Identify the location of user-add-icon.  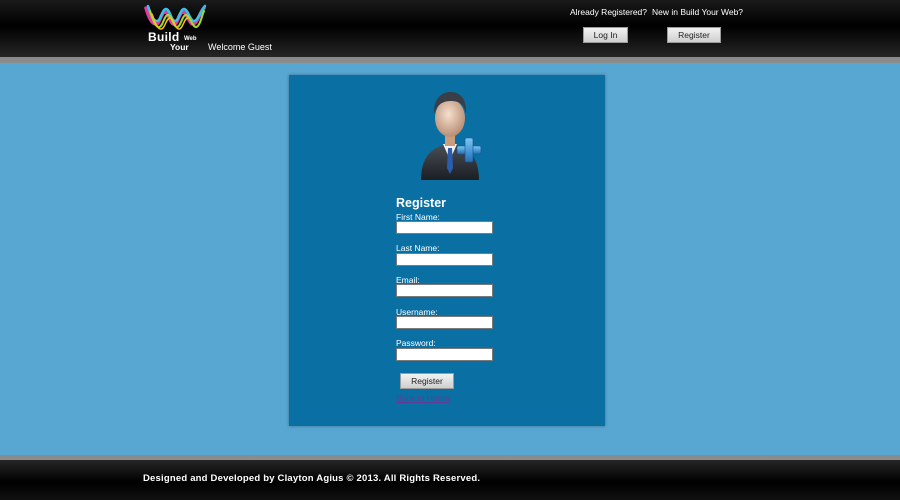
(451, 135).